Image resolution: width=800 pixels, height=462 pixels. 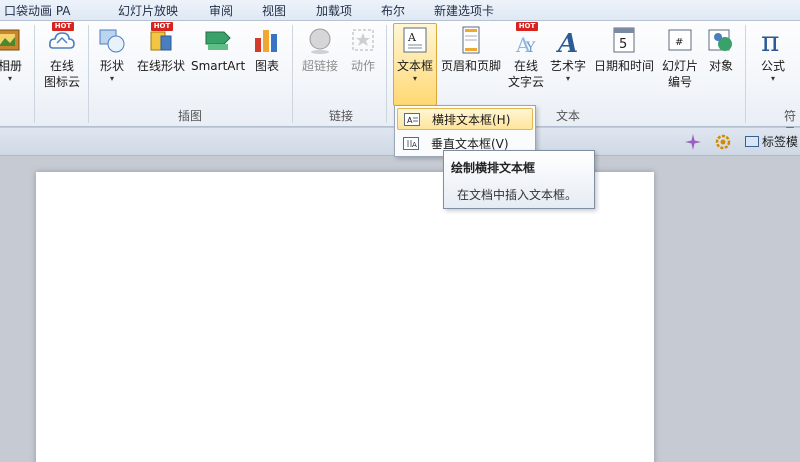 I want to click on svg-text: π, so click(x=770, y=40).